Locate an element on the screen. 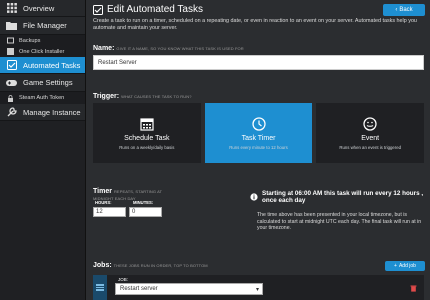  sidebar-item-steam-auth-token: Steam Auth Token is located at coordinates (42, 98).